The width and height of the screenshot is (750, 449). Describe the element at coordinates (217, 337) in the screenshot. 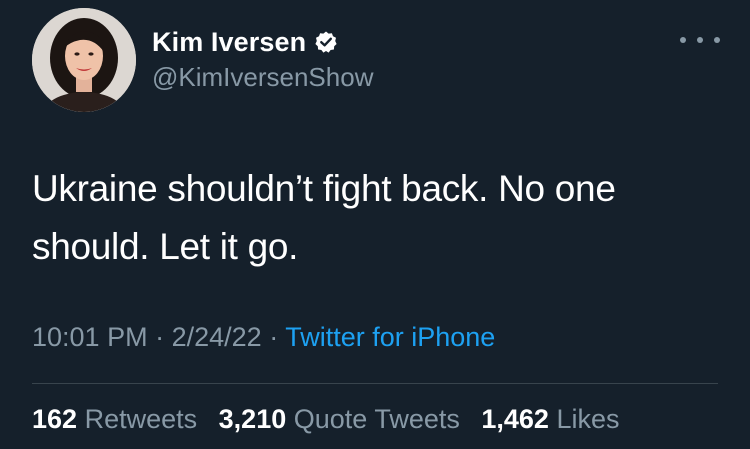

I see `tweet-date: 2/24/22` at that location.